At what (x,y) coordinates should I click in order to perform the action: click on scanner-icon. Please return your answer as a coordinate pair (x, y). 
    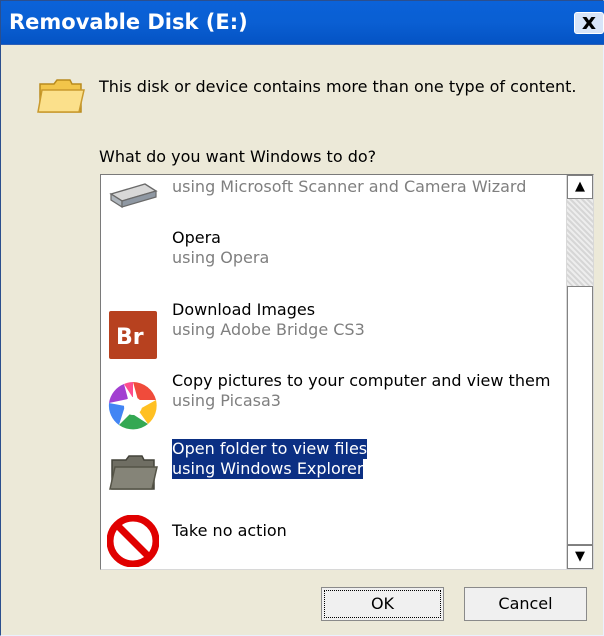
    Looking at the image, I should click on (133, 196).